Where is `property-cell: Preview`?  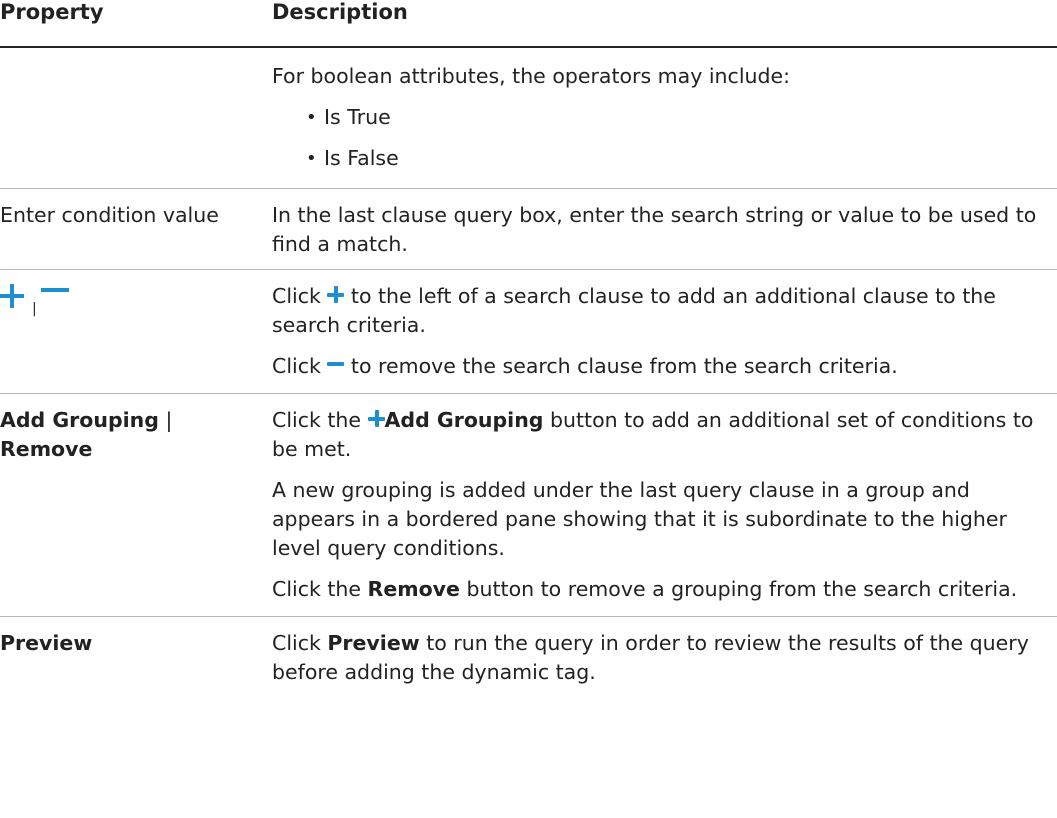
property-cell: Preview is located at coordinates (46, 643).